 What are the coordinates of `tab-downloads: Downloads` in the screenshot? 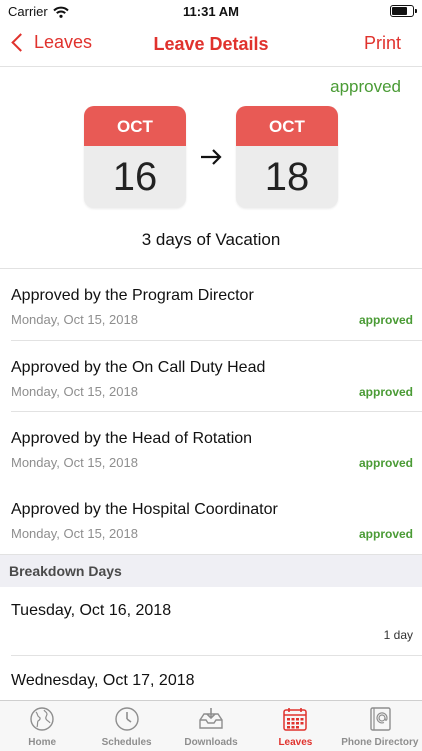 It's located at (211, 726).